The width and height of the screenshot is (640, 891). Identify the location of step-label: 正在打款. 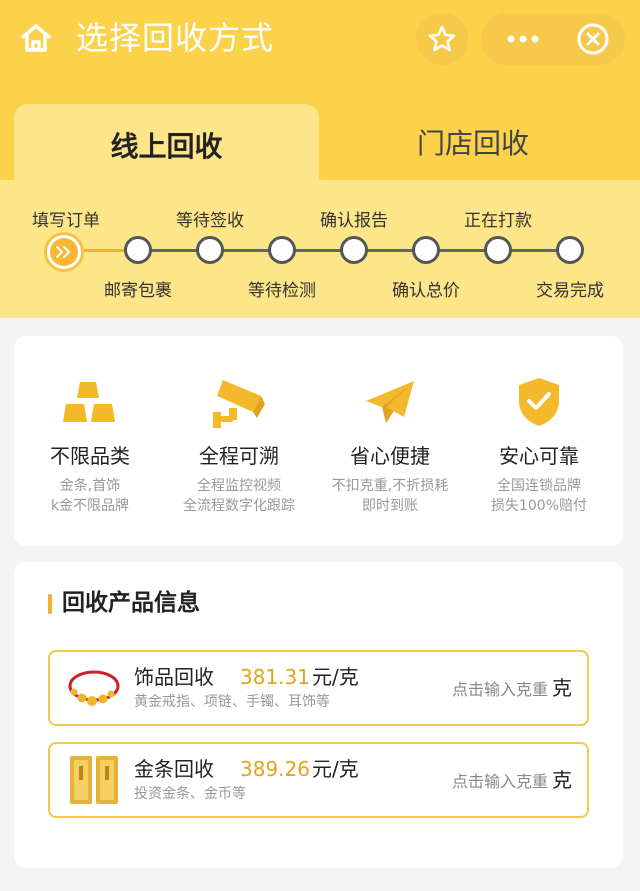
(498, 221).